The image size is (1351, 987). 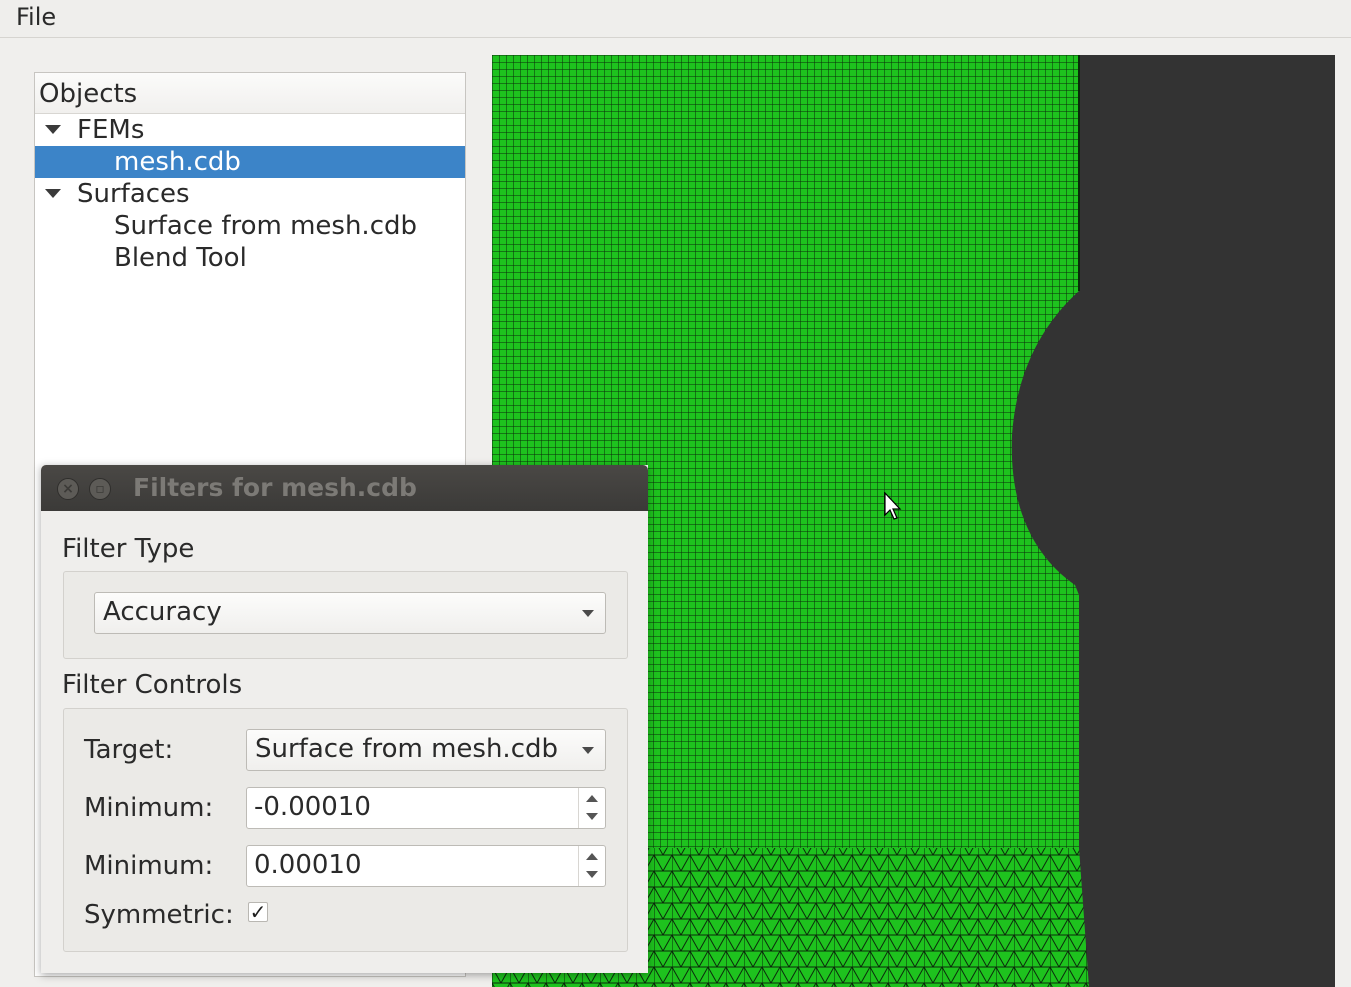 What do you see at coordinates (250, 93) in the screenshot?
I see `objects-tree-header: Objects` at bounding box center [250, 93].